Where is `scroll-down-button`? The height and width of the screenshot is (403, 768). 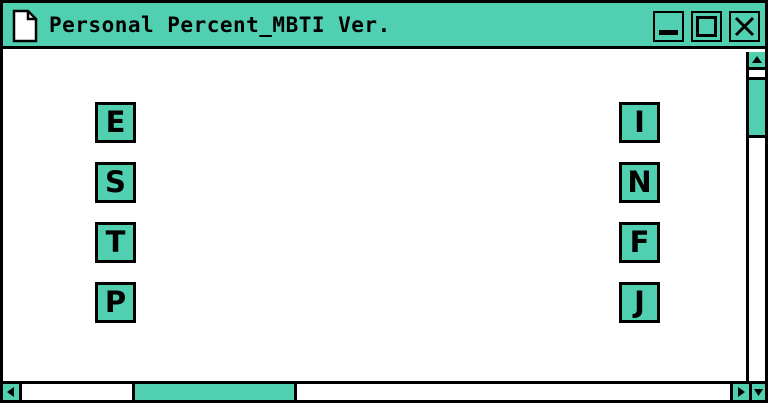
scroll-down-button is located at coordinates (757, 392).